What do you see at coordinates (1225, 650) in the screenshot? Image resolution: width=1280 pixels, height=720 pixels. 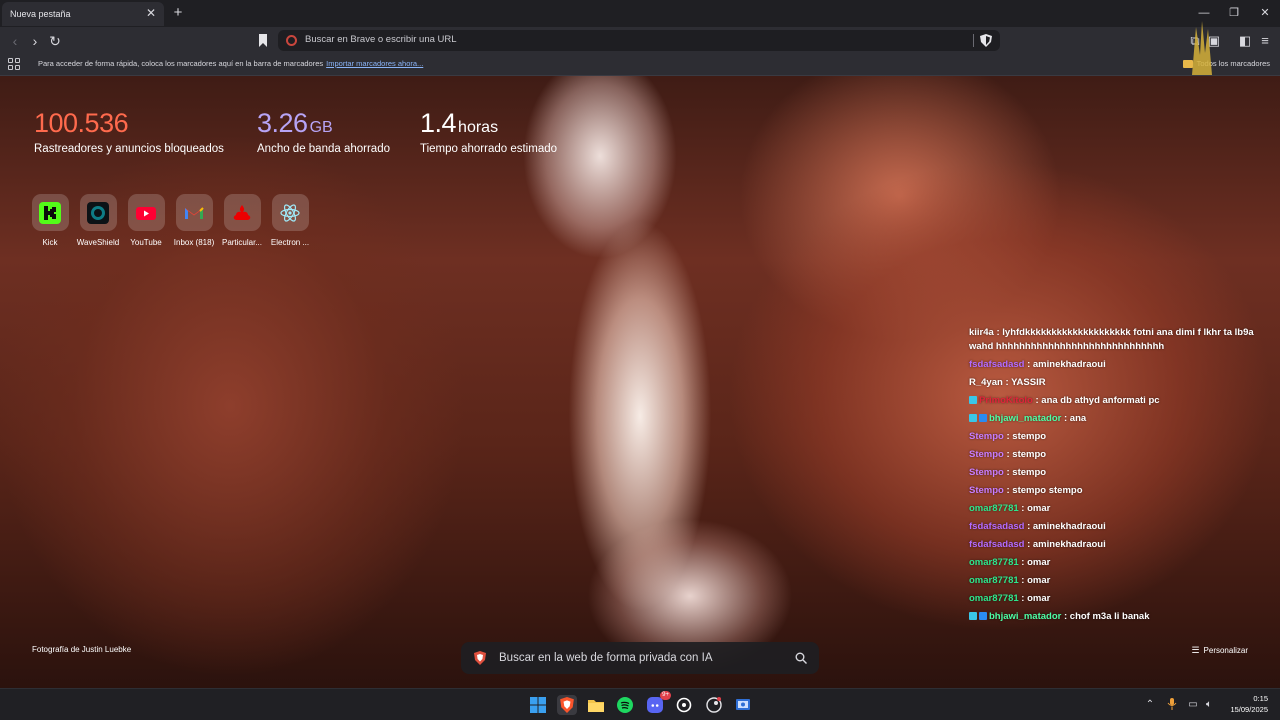 I see `customize-label: Personalizar` at bounding box center [1225, 650].